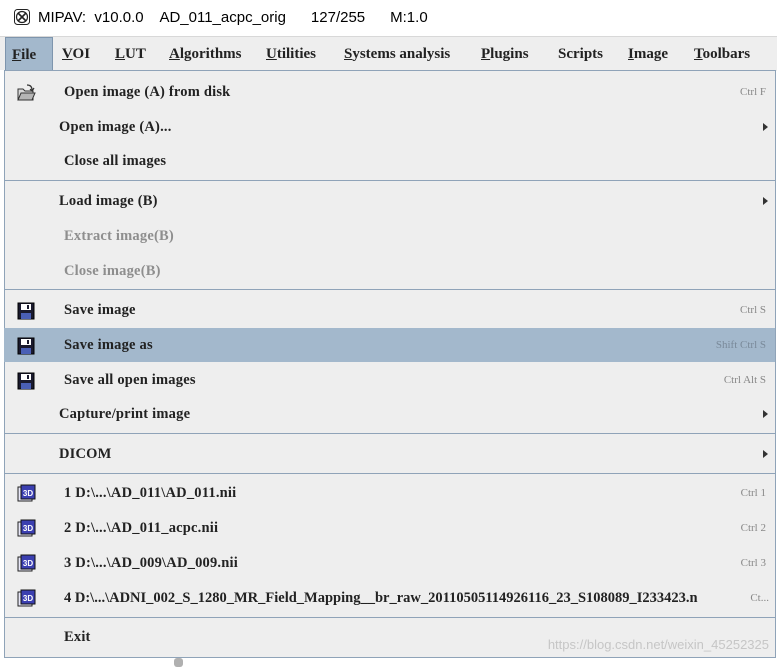 The height and width of the screenshot is (667, 777). Describe the element at coordinates (658, 644) in the screenshot. I see `watermark-text: https://blog.csdn.net/weixin_45252325` at that location.